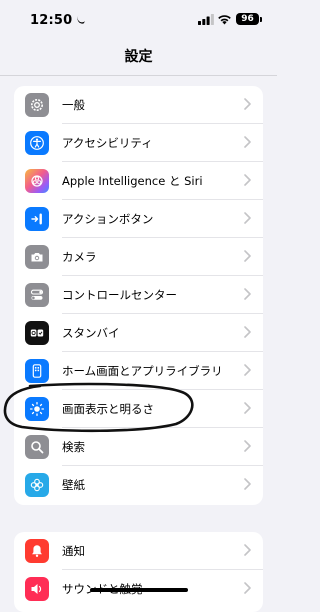  What do you see at coordinates (138, 551) in the screenshot?
I see `settings-row-notifications: 通知` at bounding box center [138, 551].